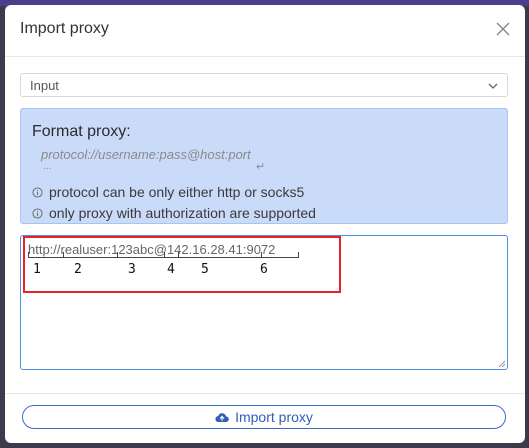 The height and width of the screenshot is (448, 529). What do you see at coordinates (132, 269) in the screenshot?
I see `segment-label: 3` at bounding box center [132, 269].